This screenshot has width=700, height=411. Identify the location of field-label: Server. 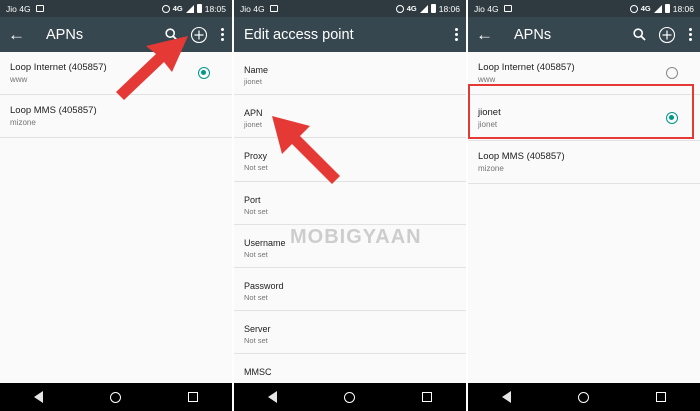
(257, 329).